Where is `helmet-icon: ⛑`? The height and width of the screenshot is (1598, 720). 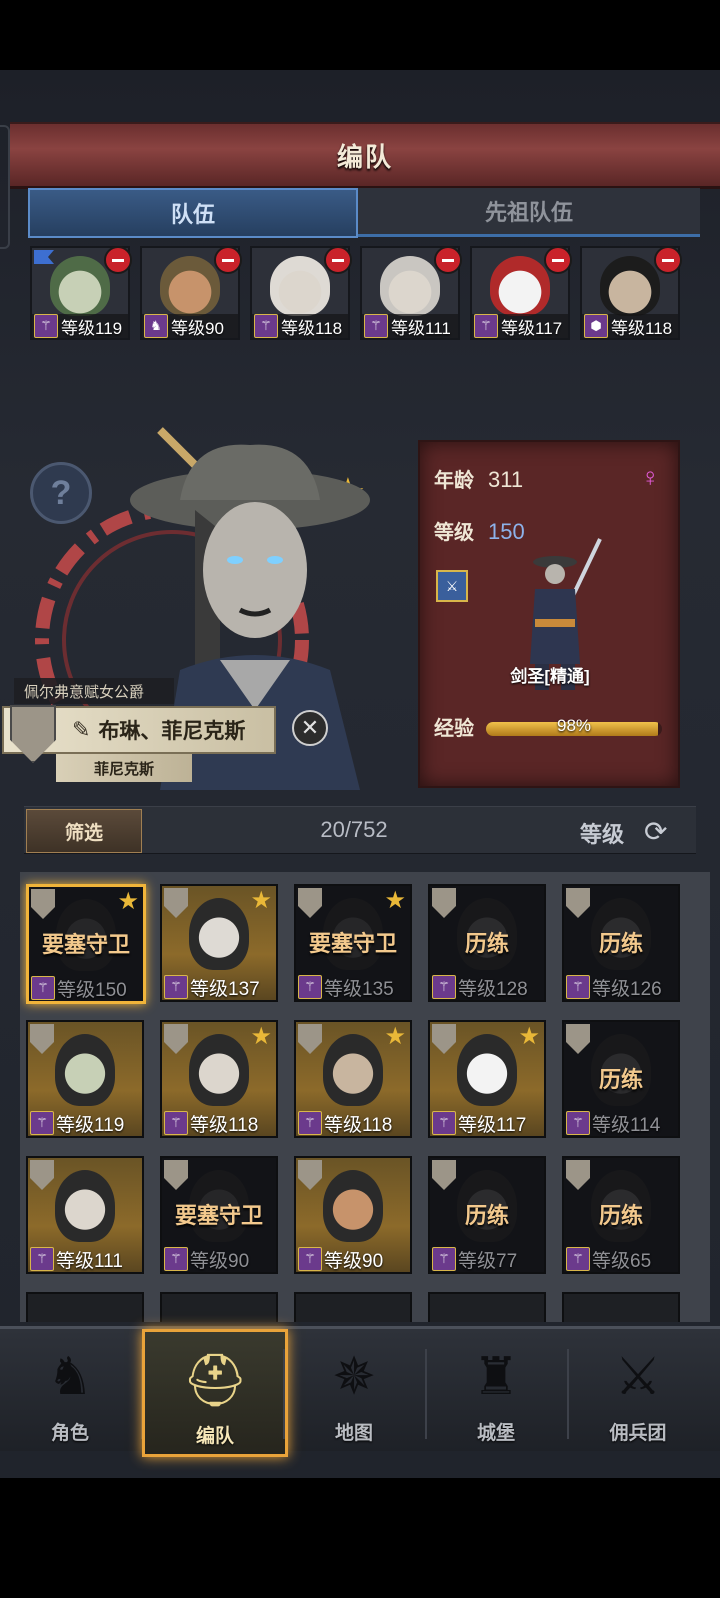 helmet-icon: ⛑ is located at coordinates (214, 1380).